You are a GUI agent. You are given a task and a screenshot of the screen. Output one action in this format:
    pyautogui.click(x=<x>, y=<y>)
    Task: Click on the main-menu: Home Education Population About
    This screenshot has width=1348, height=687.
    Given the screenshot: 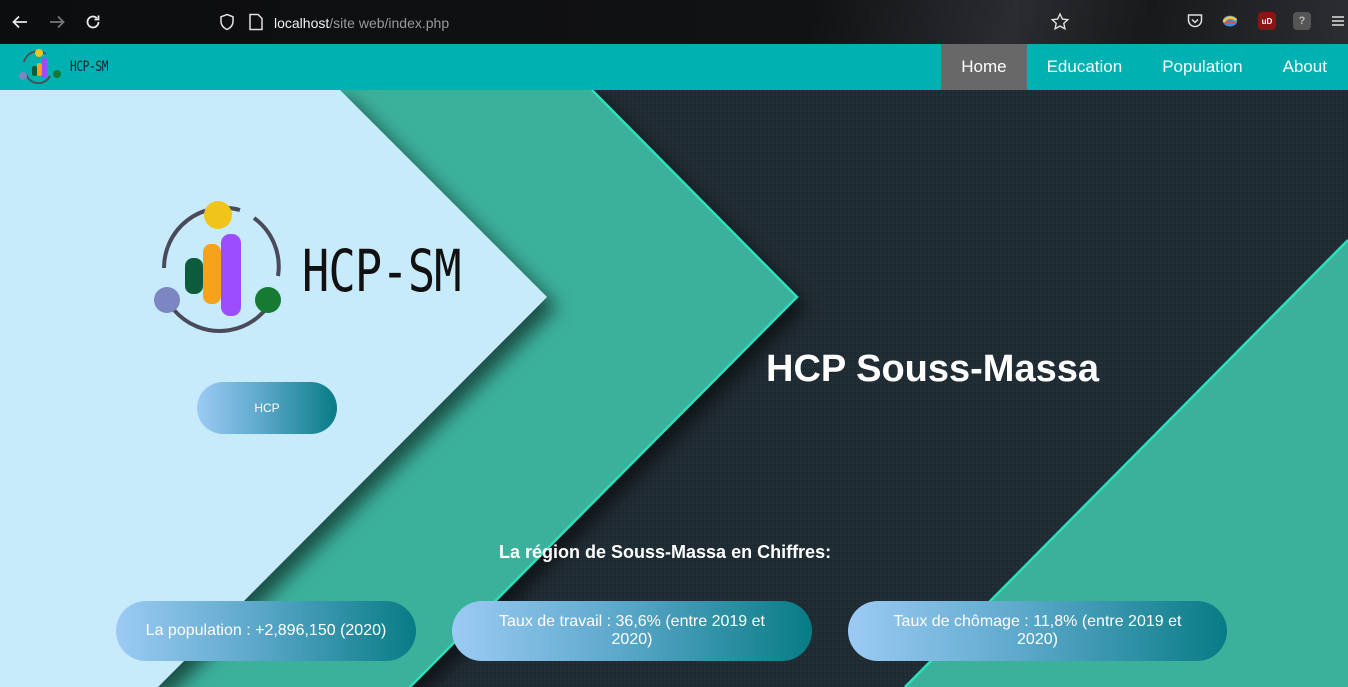 What is the action you would take?
    pyautogui.click(x=1144, y=67)
    